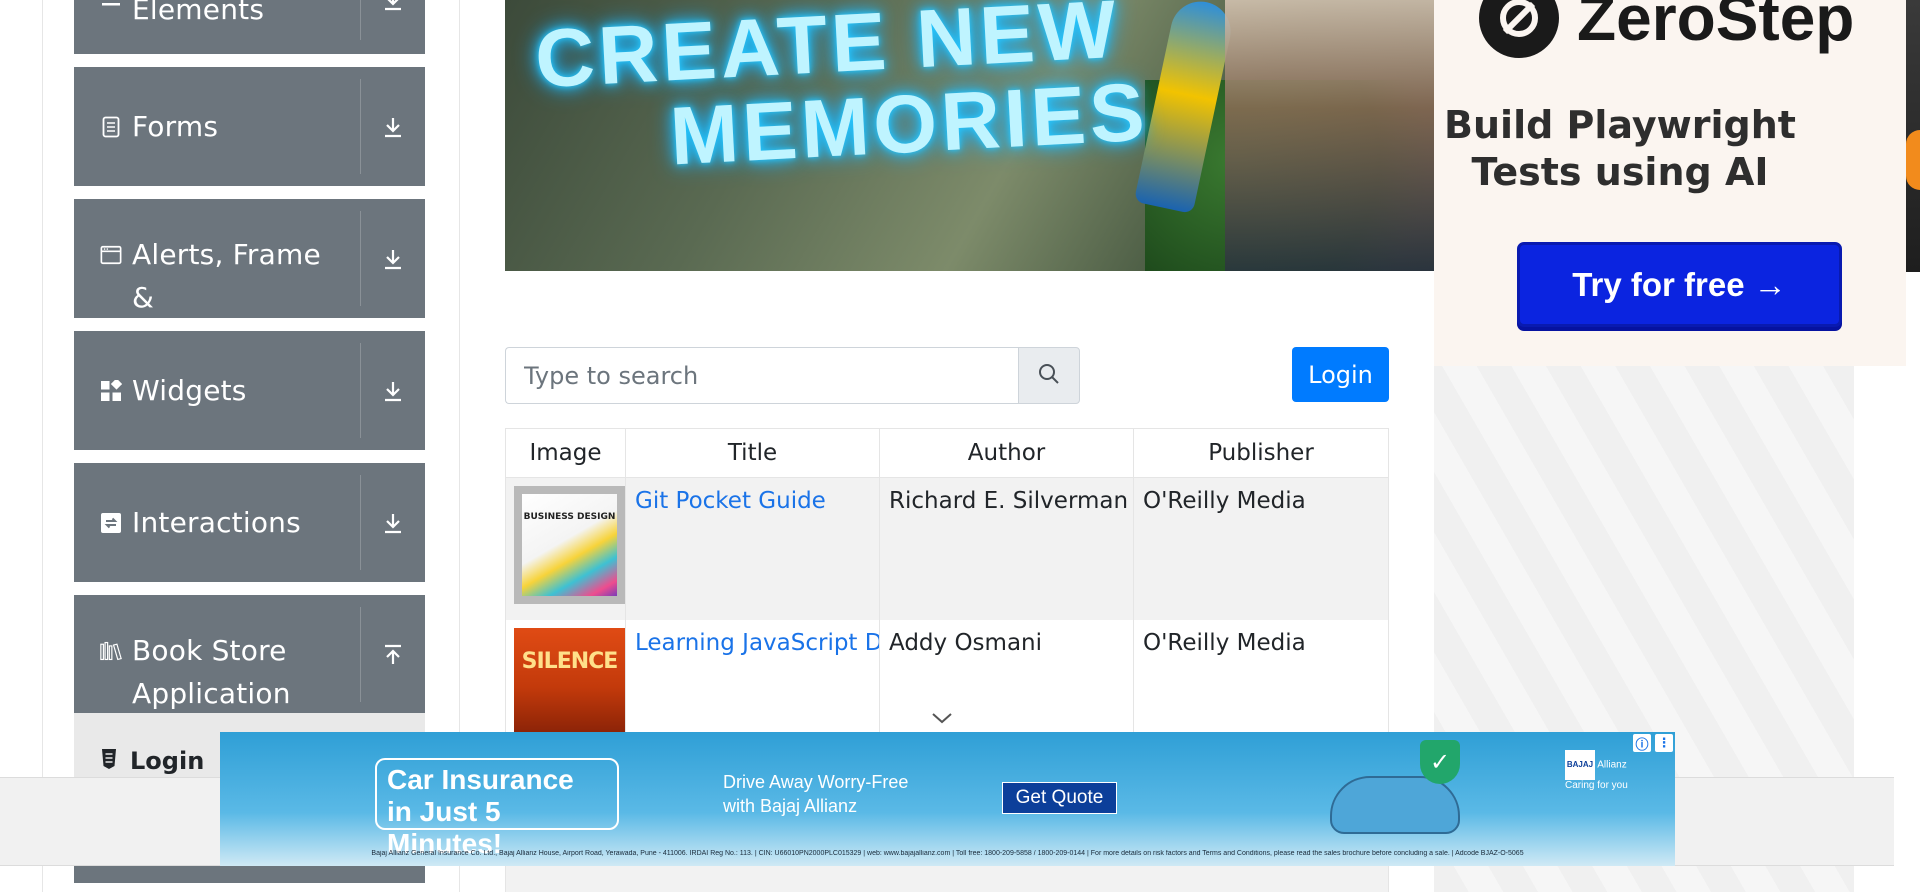  I want to click on get-quote-button: Get Quote, so click(1059, 798).